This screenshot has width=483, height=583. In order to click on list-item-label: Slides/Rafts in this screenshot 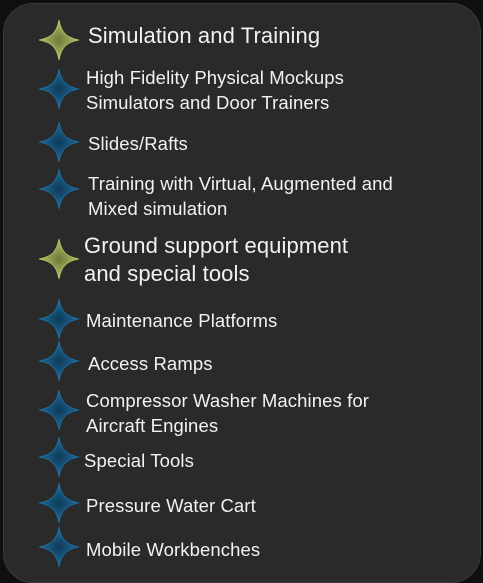, I will do `click(138, 143)`.